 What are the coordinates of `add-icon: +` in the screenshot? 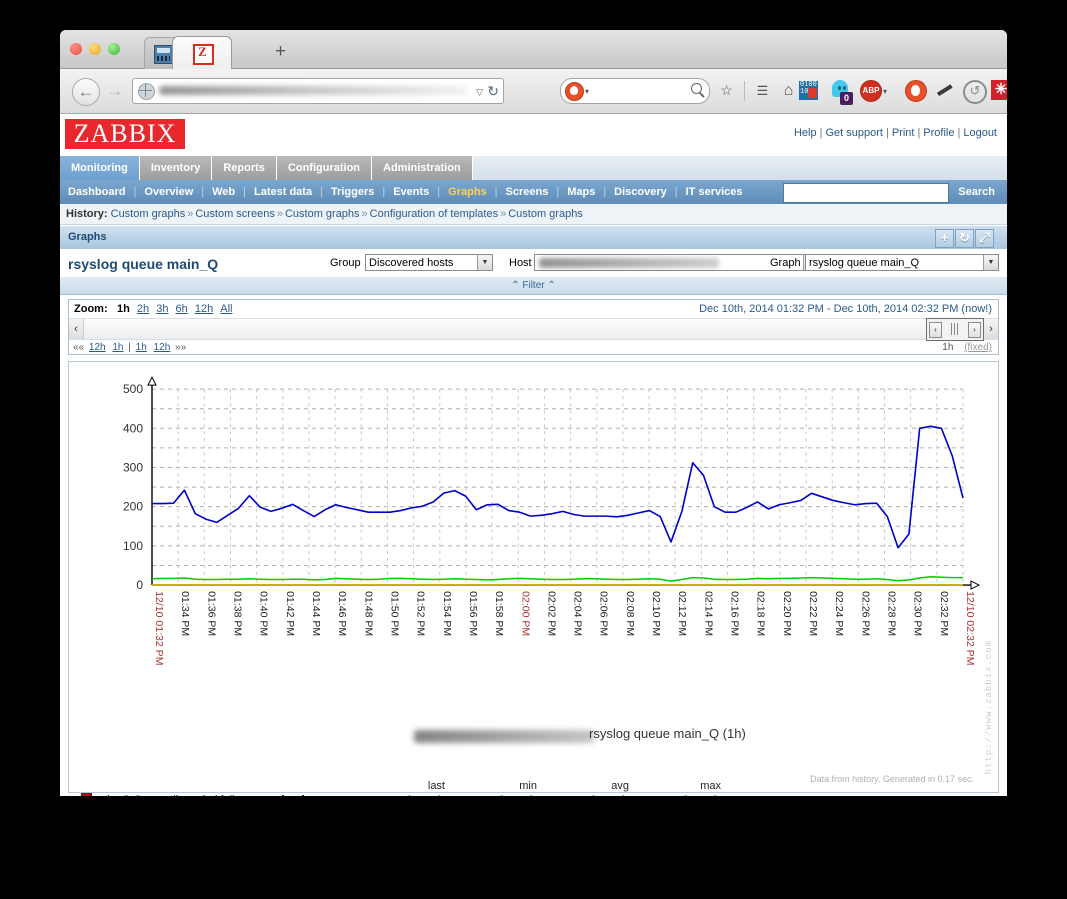 It's located at (944, 238).